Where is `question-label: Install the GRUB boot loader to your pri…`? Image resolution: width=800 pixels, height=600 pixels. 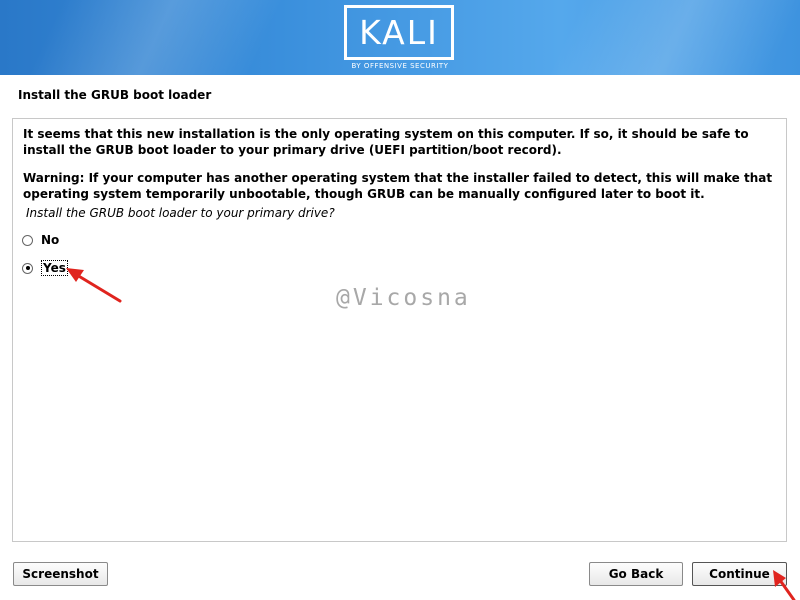 question-label: Install the GRUB boot loader to your pri… is located at coordinates (180, 213).